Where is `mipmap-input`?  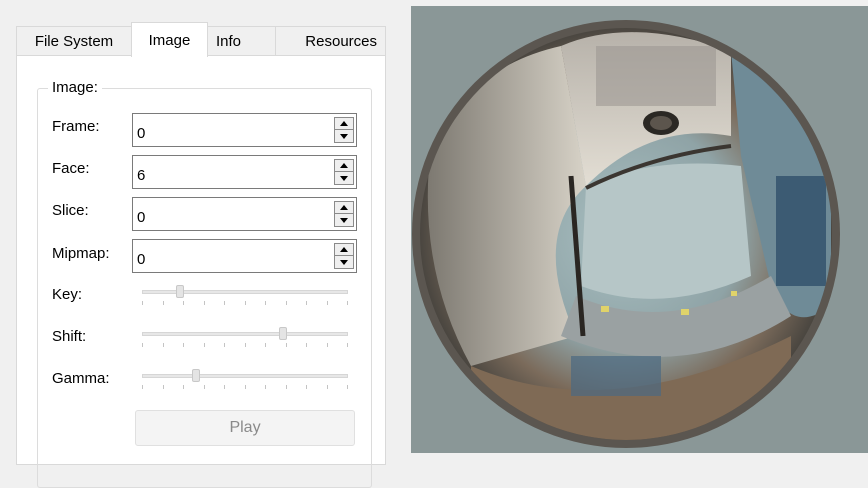 mipmap-input is located at coordinates (230, 256).